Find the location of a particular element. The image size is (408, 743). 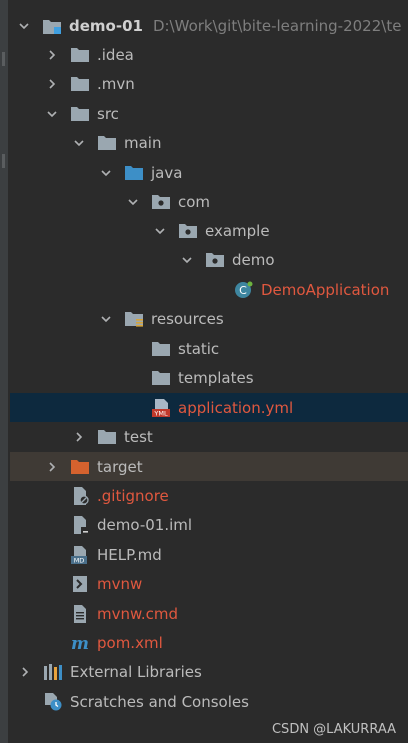

tree-row-demo: demo is located at coordinates (209, 259).